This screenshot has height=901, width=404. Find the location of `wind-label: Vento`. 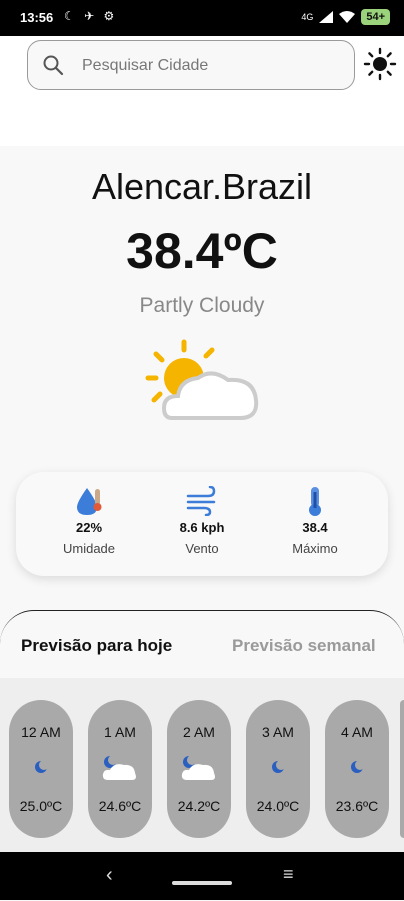

wind-label: Vento is located at coordinates (202, 548).